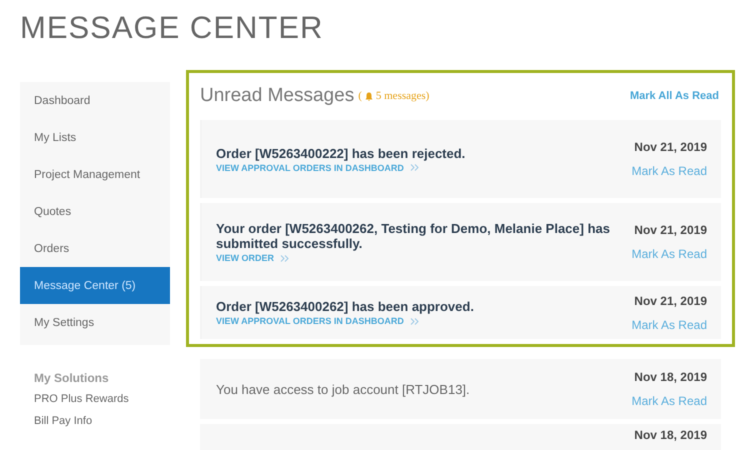 The height and width of the screenshot is (450, 750). What do you see at coordinates (277, 96) in the screenshot?
I see `panel-title: Unread Messages` at bounding box center [277, 96].